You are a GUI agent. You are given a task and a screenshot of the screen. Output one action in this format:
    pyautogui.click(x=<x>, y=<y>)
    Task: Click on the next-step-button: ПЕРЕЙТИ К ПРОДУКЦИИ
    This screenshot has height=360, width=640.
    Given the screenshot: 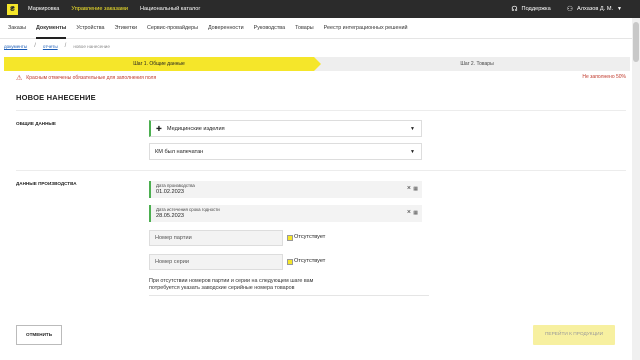 What is the action you would take?
    pyautogui.click(x=574, y=335)
    